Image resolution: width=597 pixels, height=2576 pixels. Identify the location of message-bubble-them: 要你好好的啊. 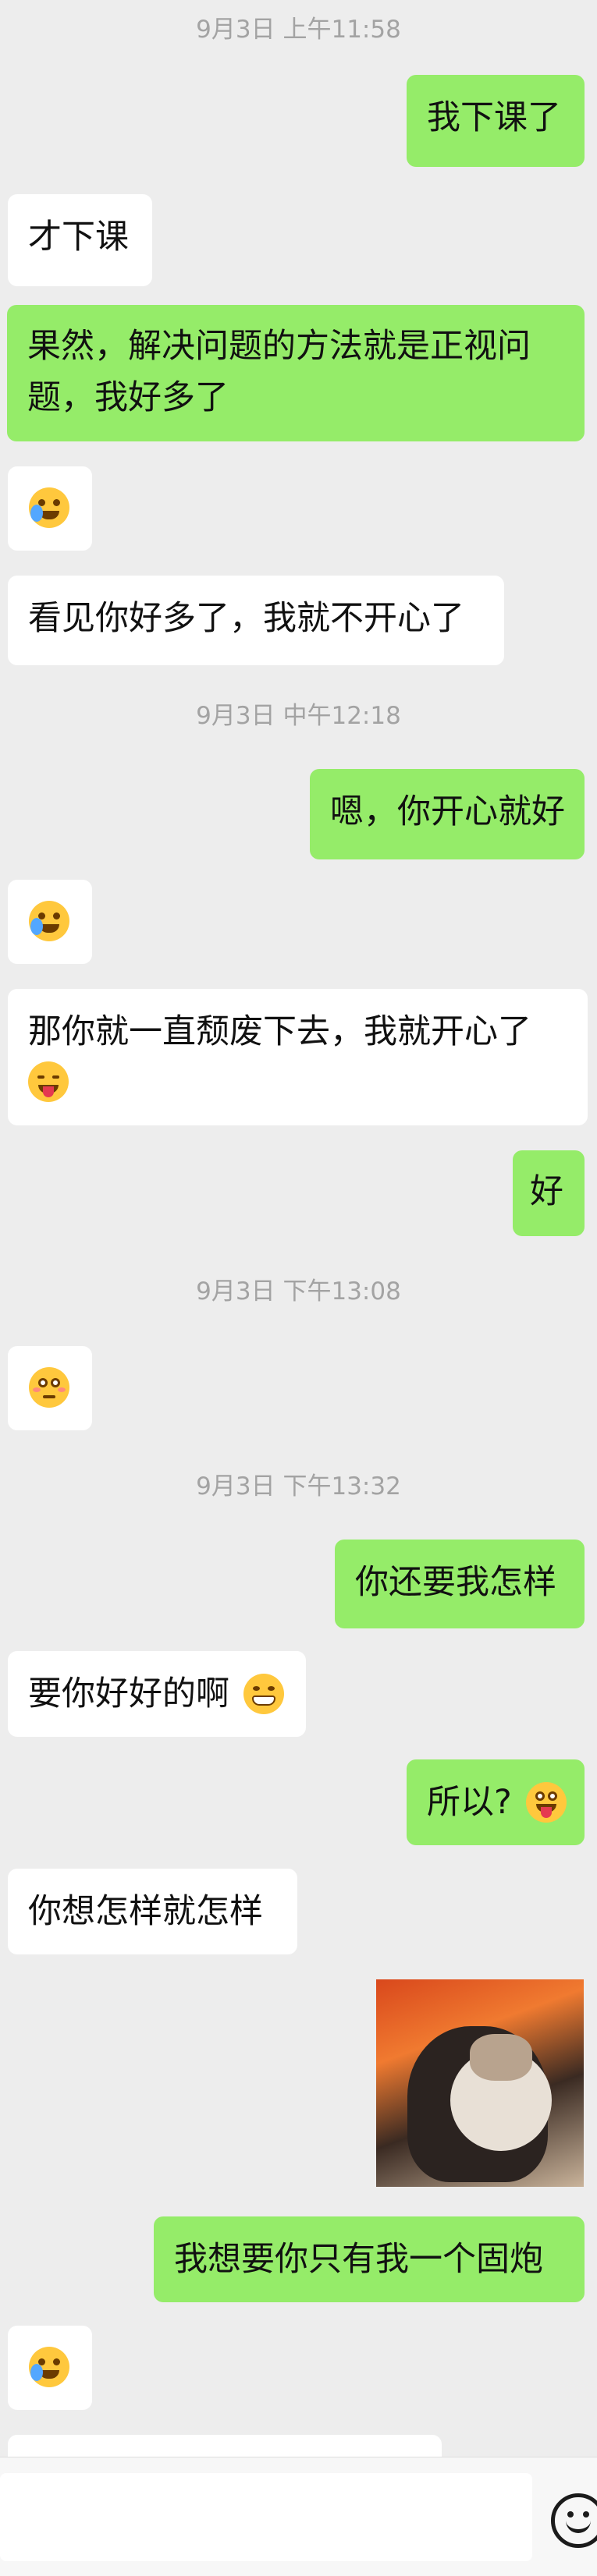
(157, 1694).